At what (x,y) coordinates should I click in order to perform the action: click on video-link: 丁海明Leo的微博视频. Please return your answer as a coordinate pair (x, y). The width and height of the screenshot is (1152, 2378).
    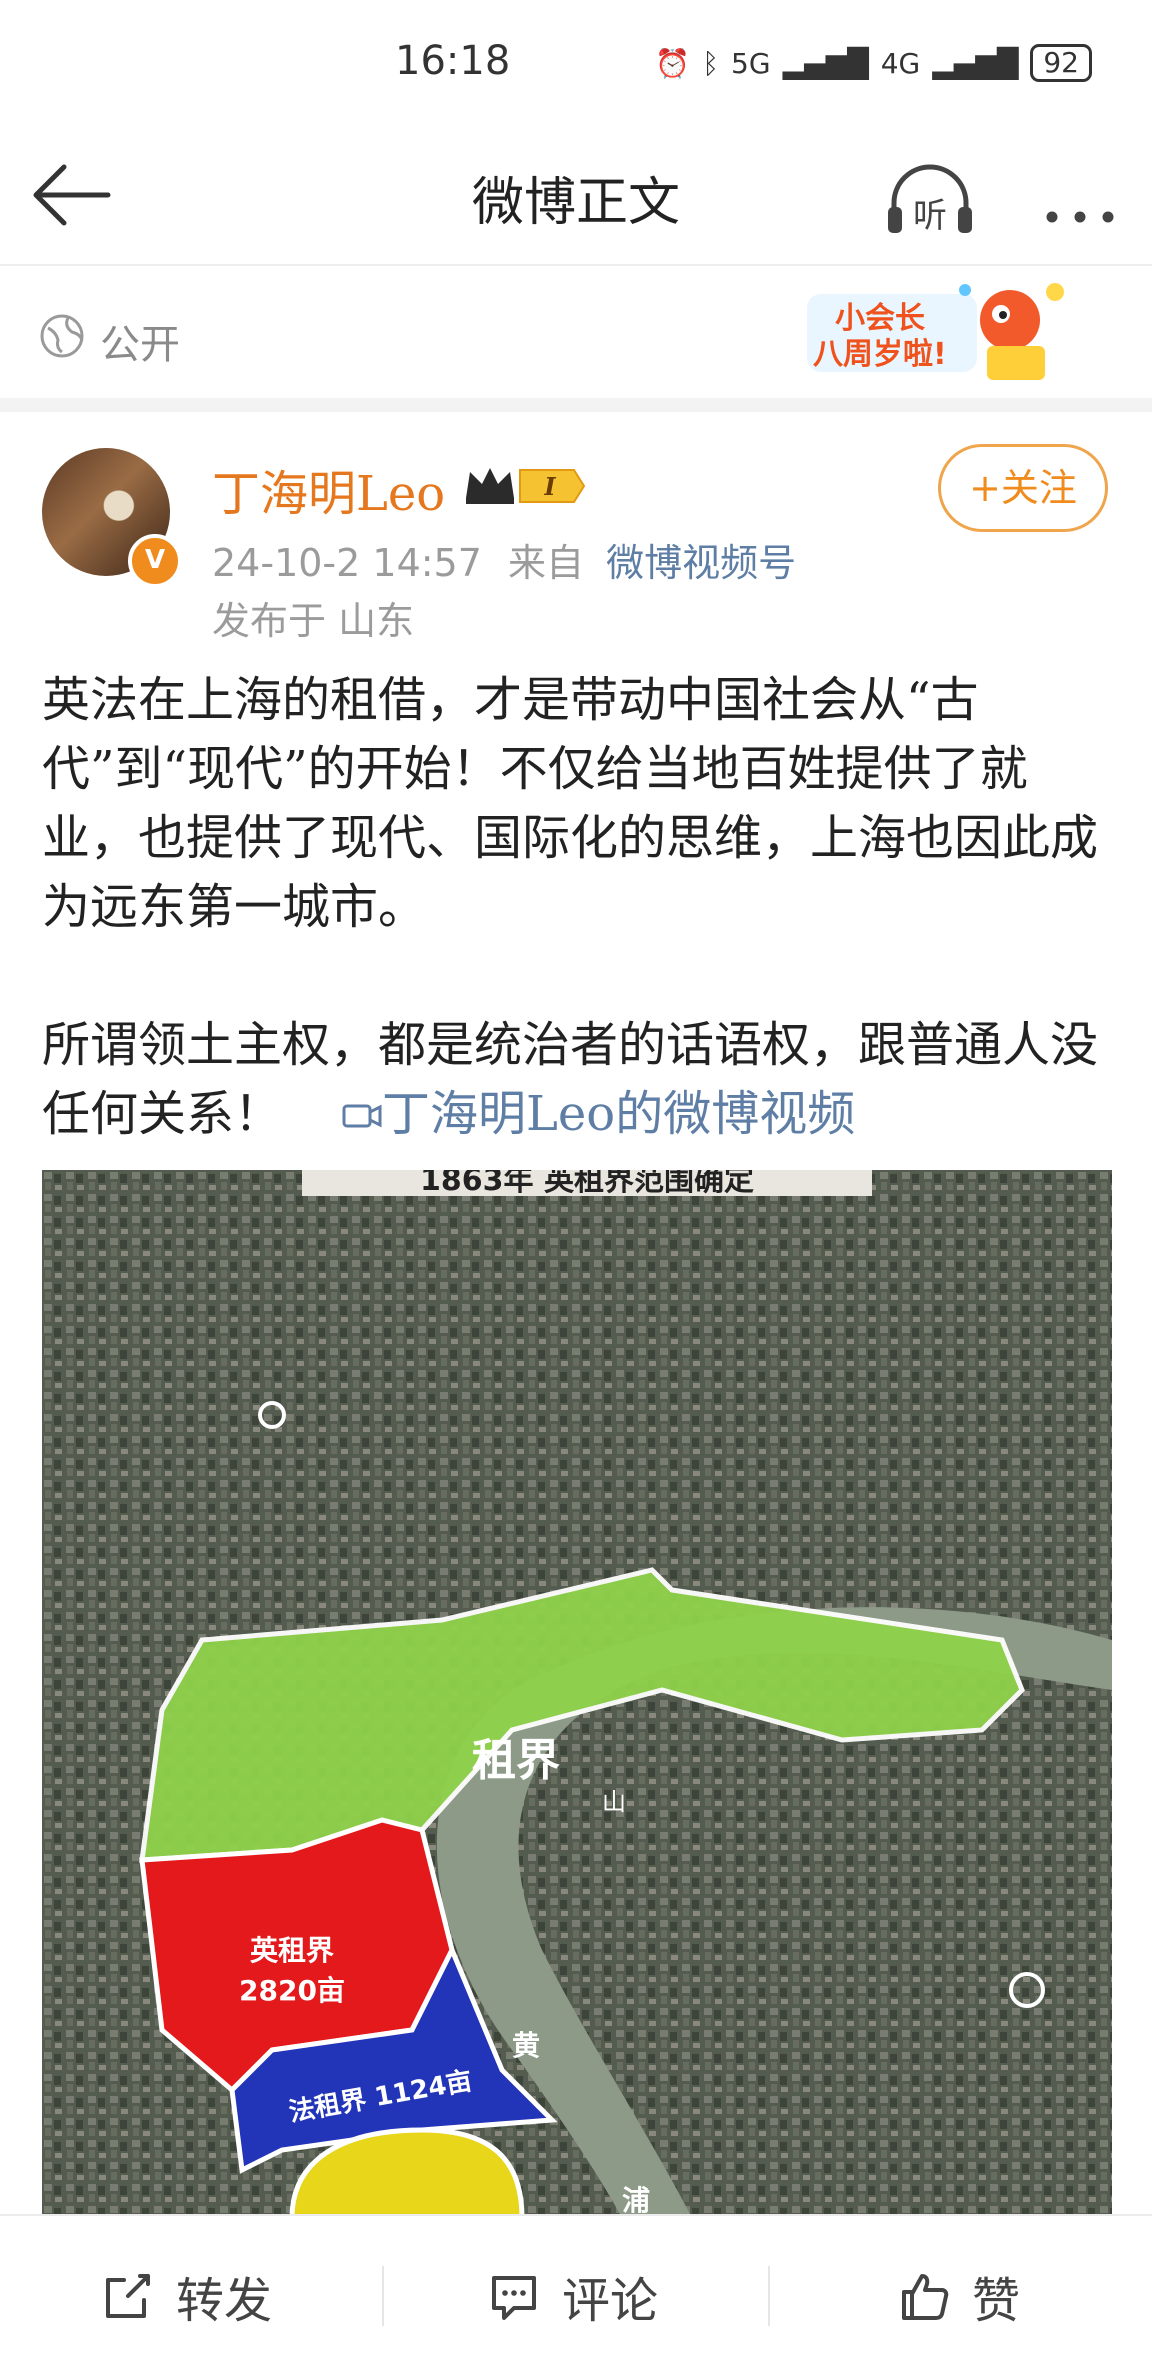
    Looking at the image, I should click on (598, 1114).